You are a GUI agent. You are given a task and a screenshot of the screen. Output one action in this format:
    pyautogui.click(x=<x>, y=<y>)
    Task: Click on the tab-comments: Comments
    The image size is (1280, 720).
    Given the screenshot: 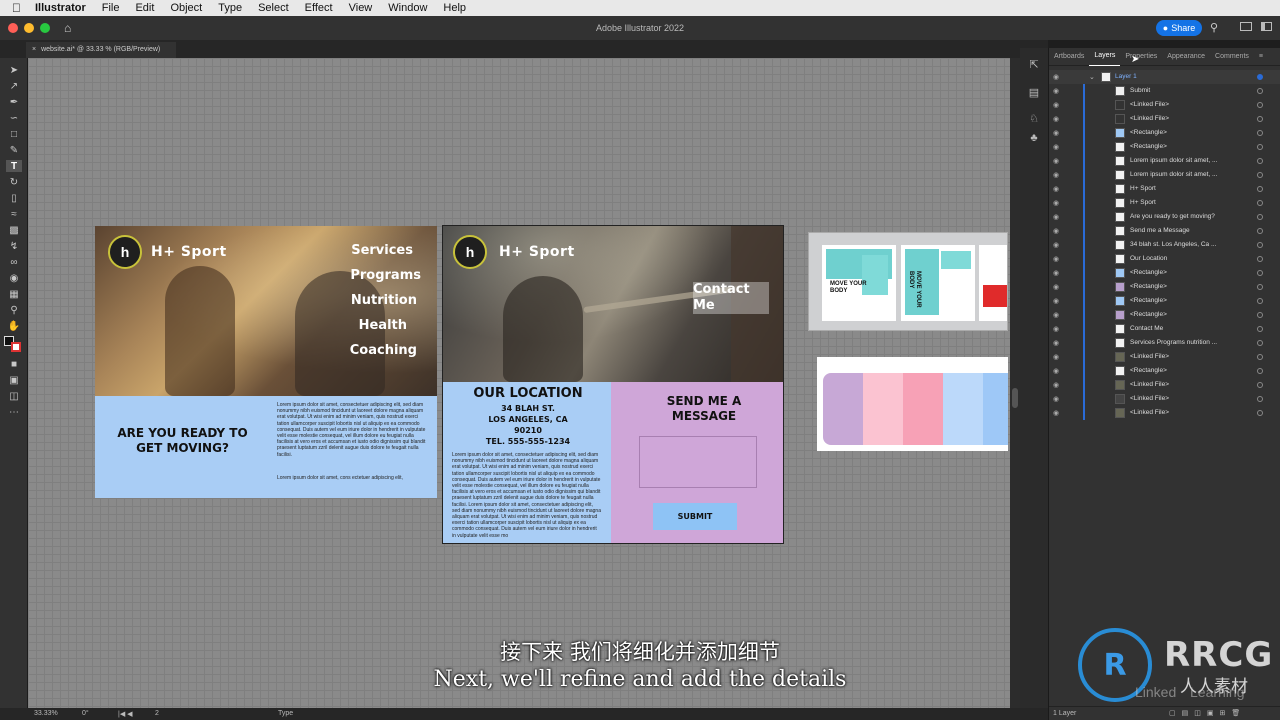 What is the action you would take?
    pyautogui.click(x=1232, y=57)
    